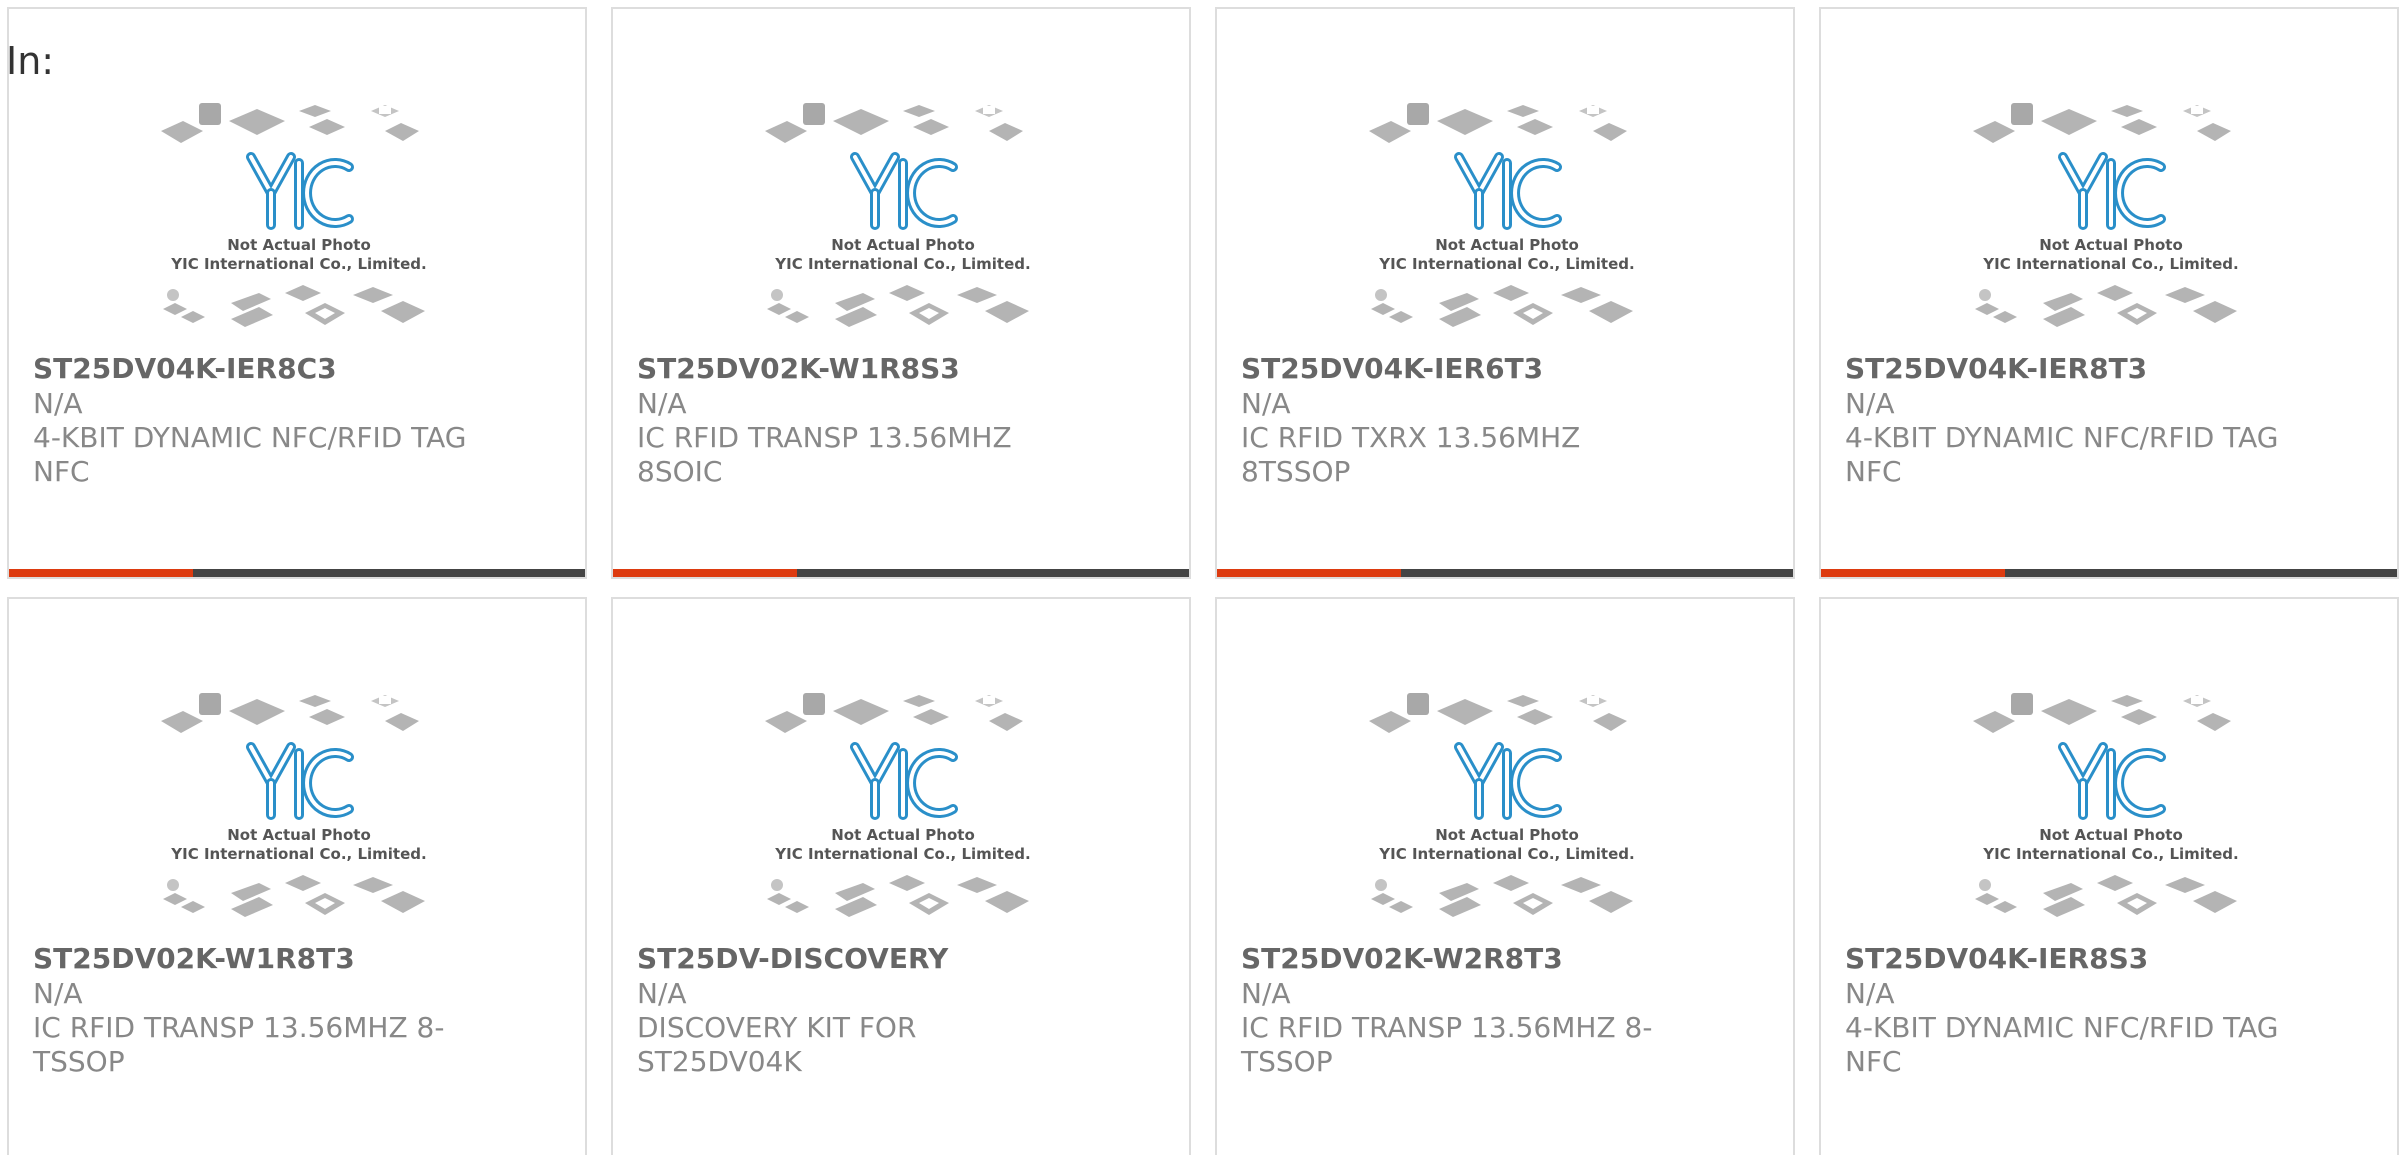 The width and height of the screenshot is (2400, 1155). Describe the element at coordinates (1411, 454) in the screenshot. I see `description-text: IC RFID TXRX 13.56MHZ 8TSSOP` at that location.